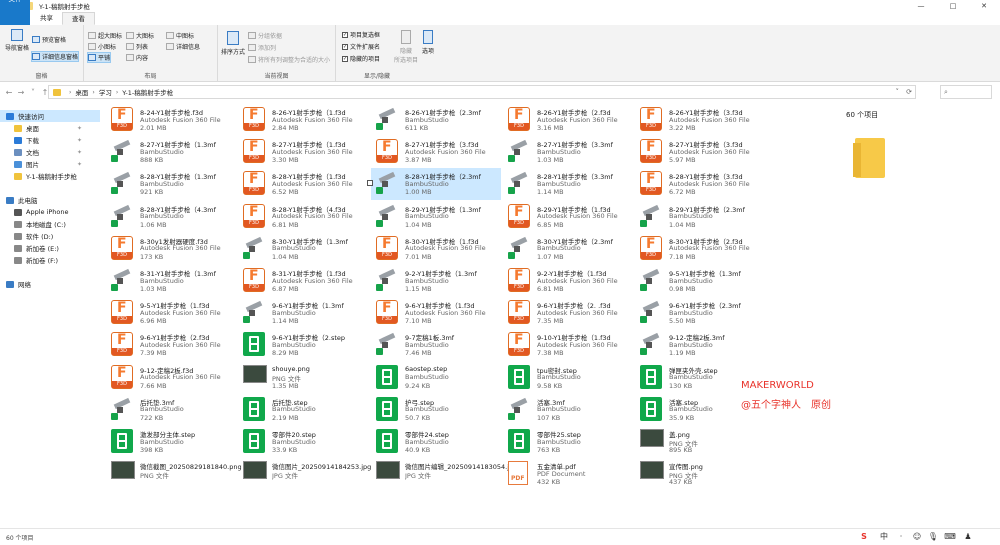  Describe the element at coordinates (921, 6) in the screenshot. I see `minimize-button: —` at that location.